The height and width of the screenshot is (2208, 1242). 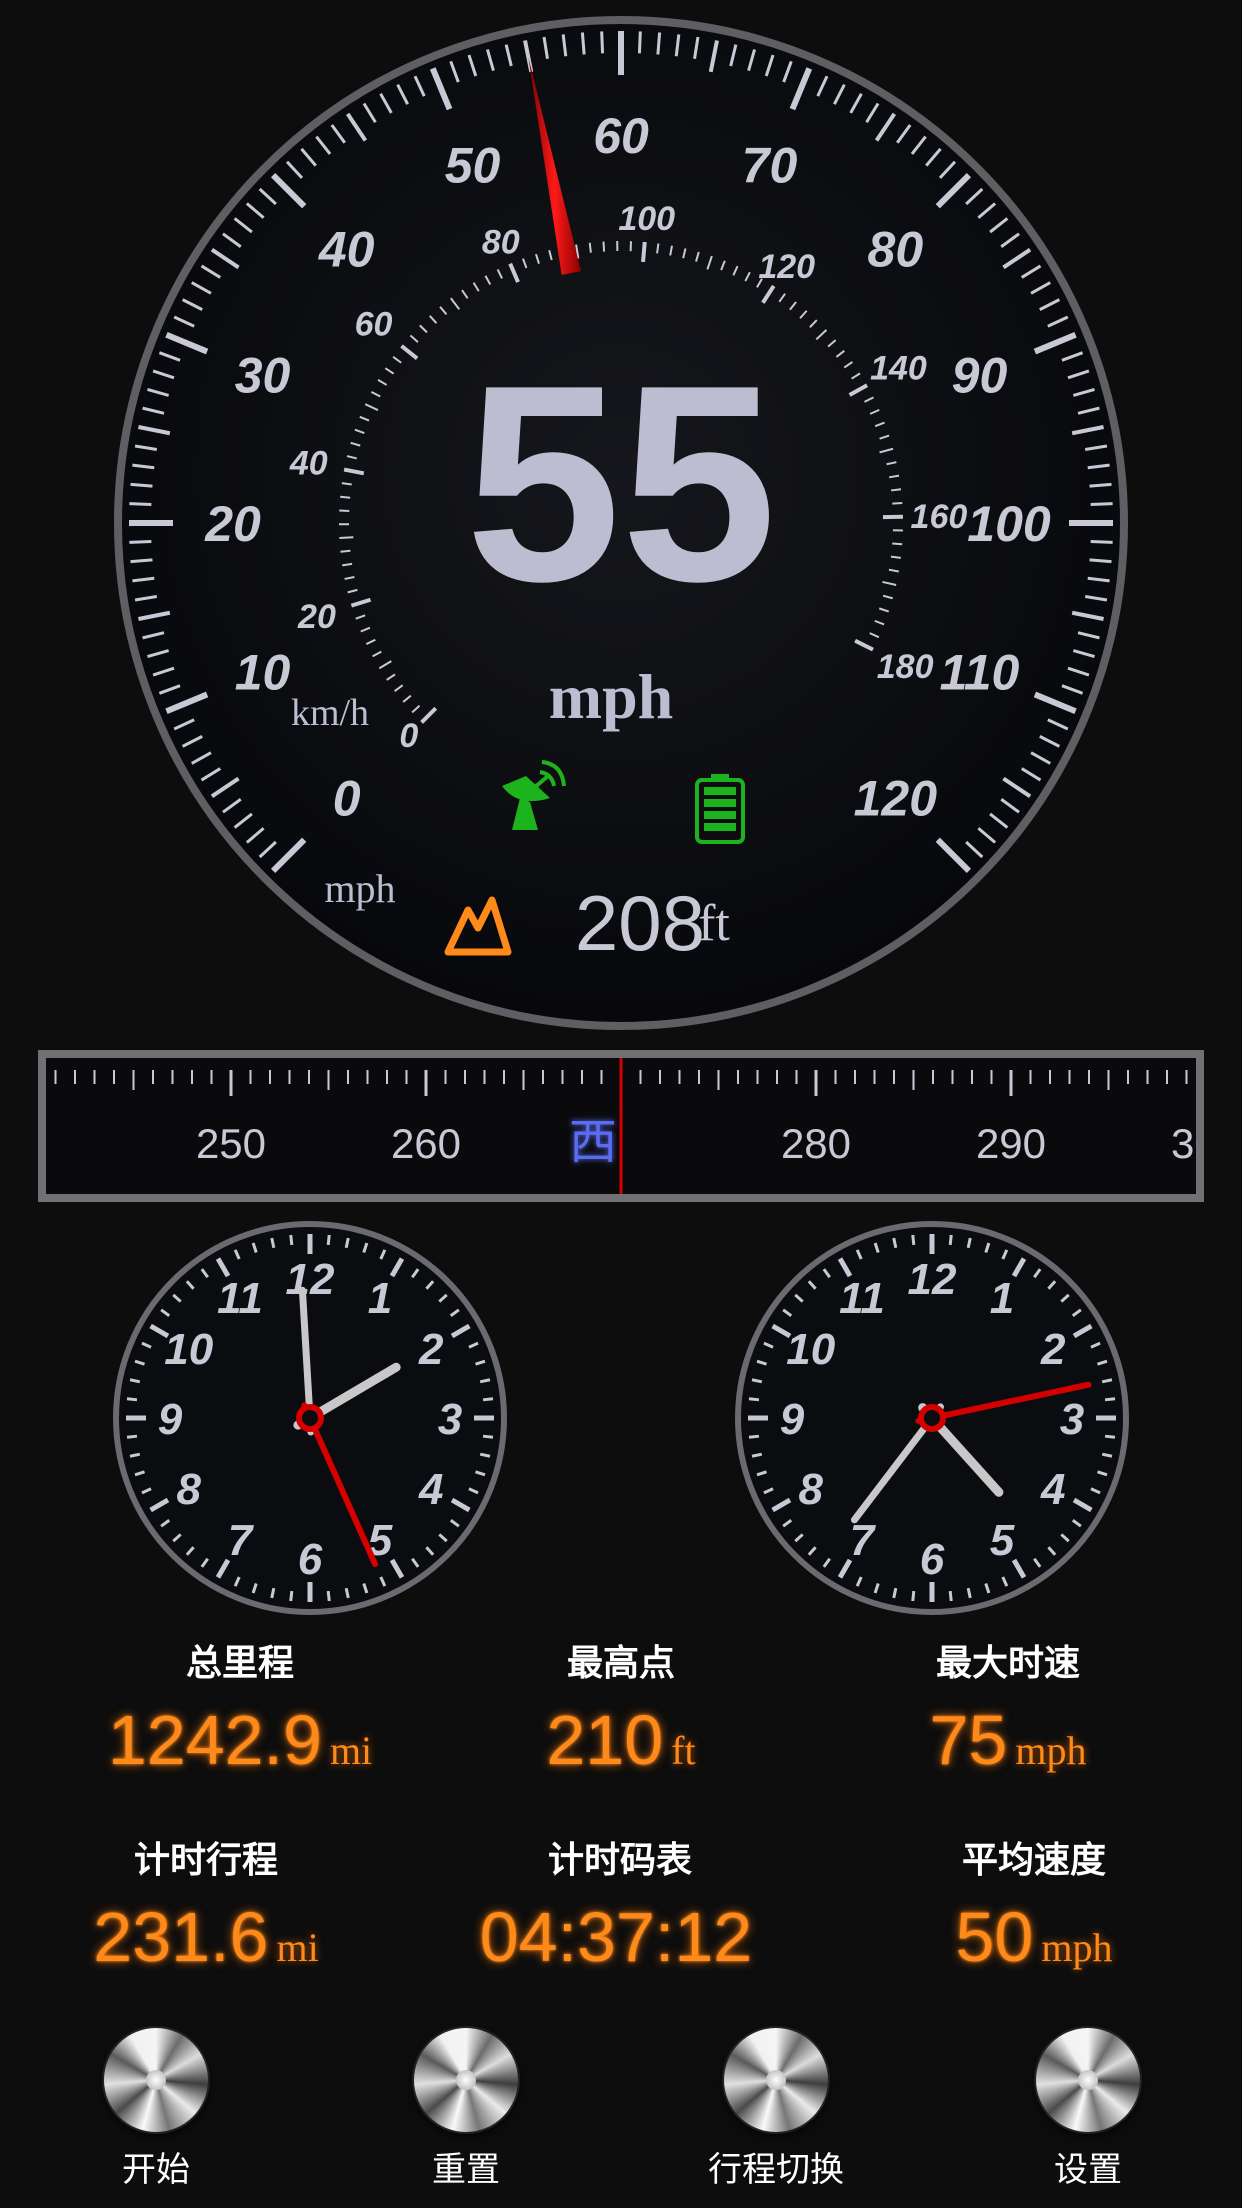 I want to click on clock-right: 12 12 3 45678 9 1011, so click(x=932, y=1418).